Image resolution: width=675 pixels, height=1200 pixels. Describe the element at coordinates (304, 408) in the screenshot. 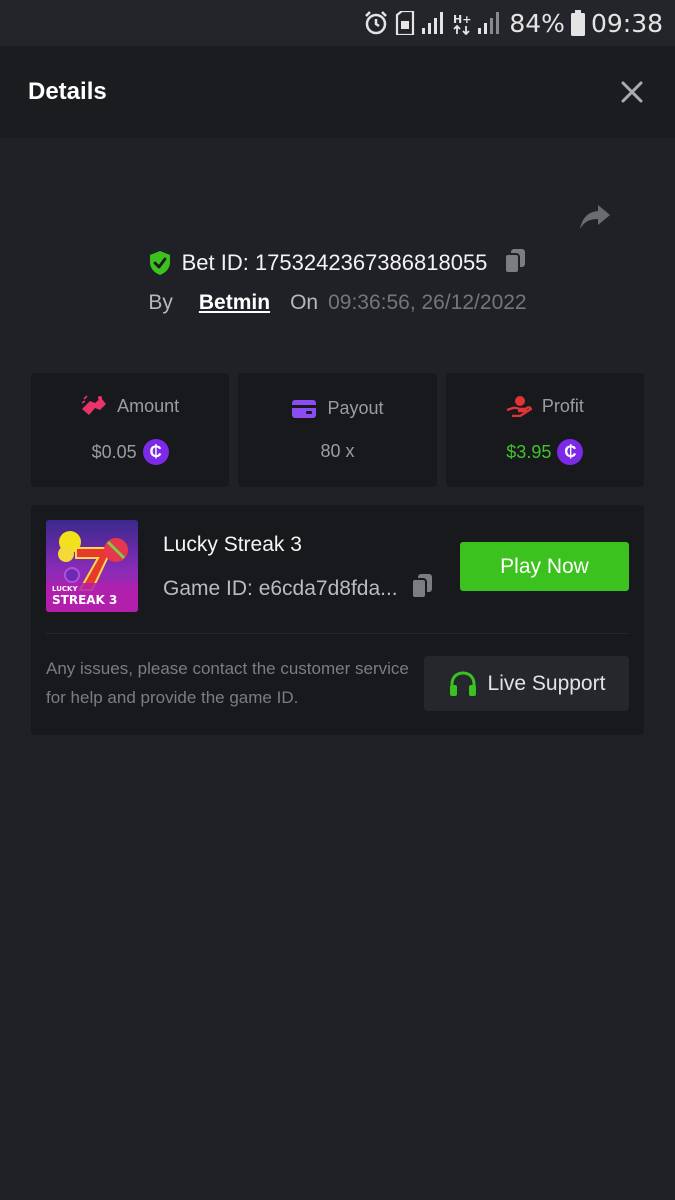

I see `wallet-icon` at that location.